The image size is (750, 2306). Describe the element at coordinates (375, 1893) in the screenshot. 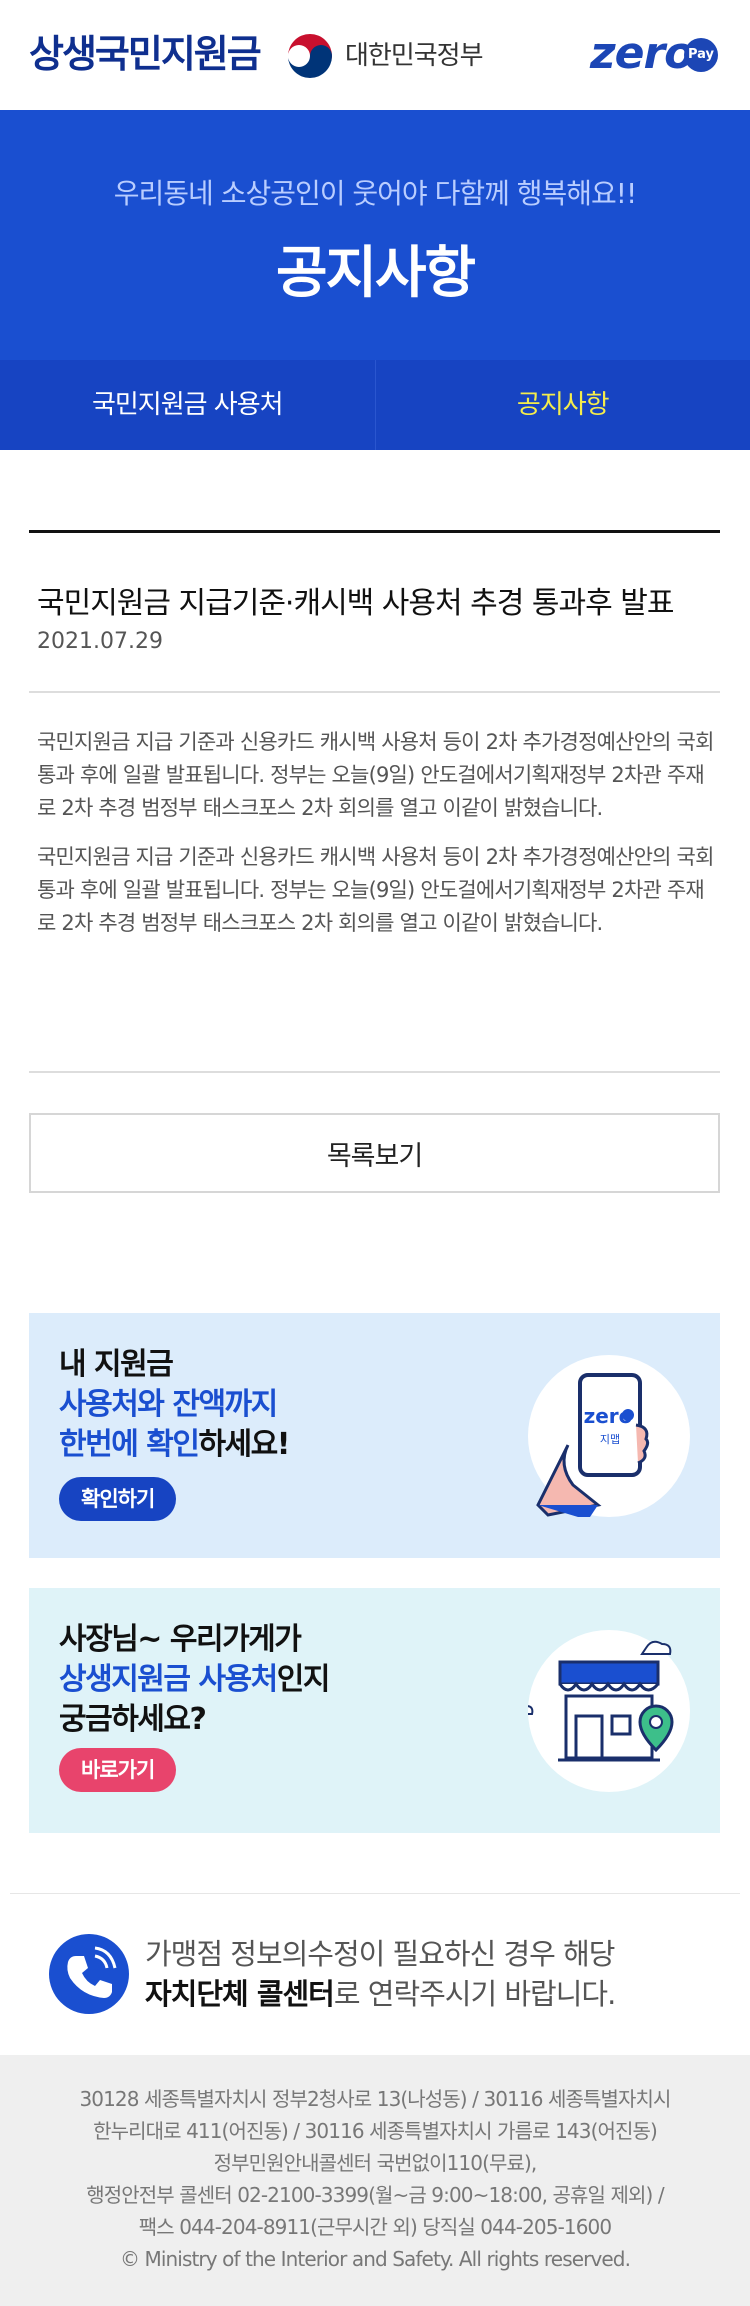

I see `section-divider` at that location.